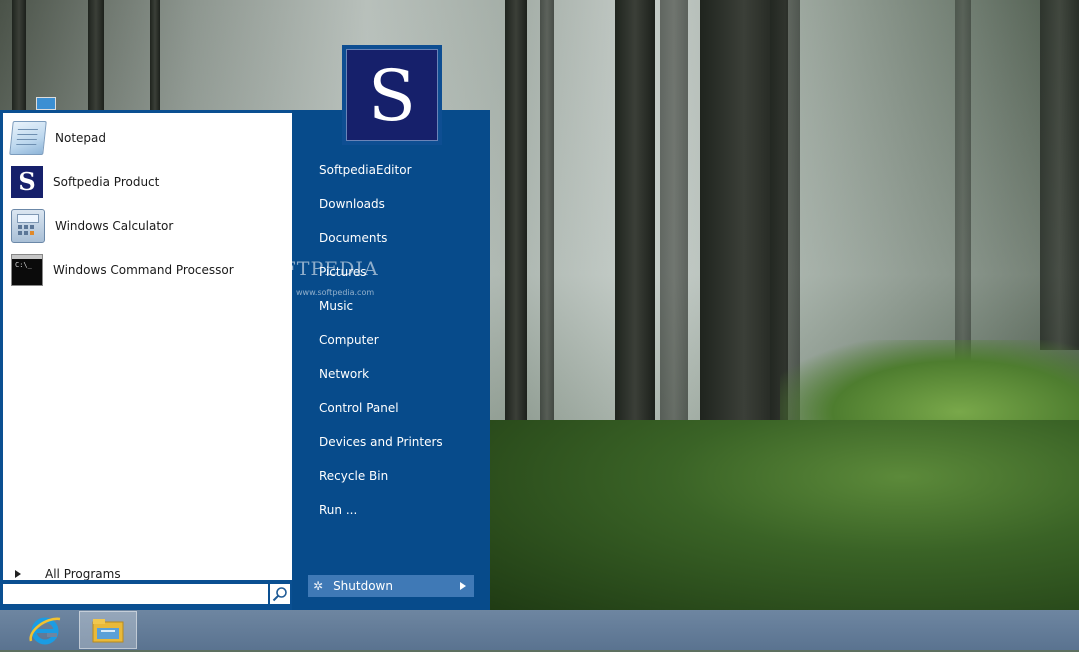 The width and height of the screenshot is (1079, 652). I want to click on watermark: SOFTPEDIA, so click(315, 269).